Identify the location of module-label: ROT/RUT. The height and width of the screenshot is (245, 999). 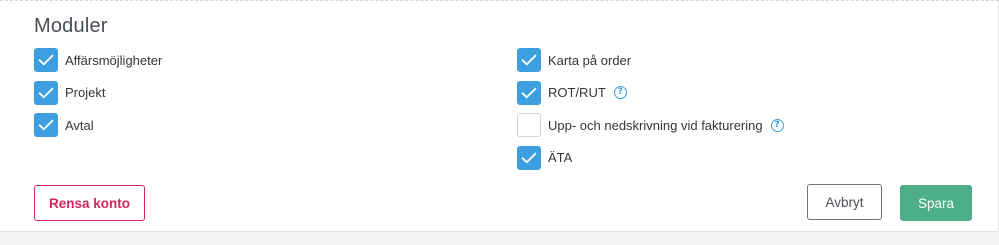
(577, 92).